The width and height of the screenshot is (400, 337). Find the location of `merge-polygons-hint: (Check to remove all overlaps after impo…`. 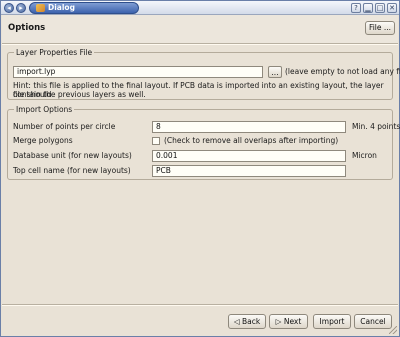

merge-polygons-hint: (Check to remove all overlaps after impo… is located at coordinates (251, 140).